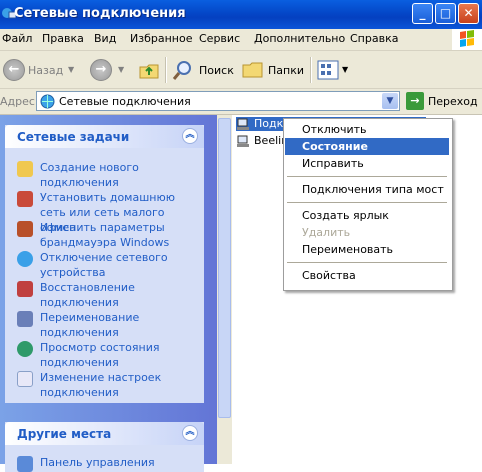  What do you see at coordinates (218, 101) in the screenshot?
I see `address-input: Сетевые подключения ▼` at bounding box center [218, 101].